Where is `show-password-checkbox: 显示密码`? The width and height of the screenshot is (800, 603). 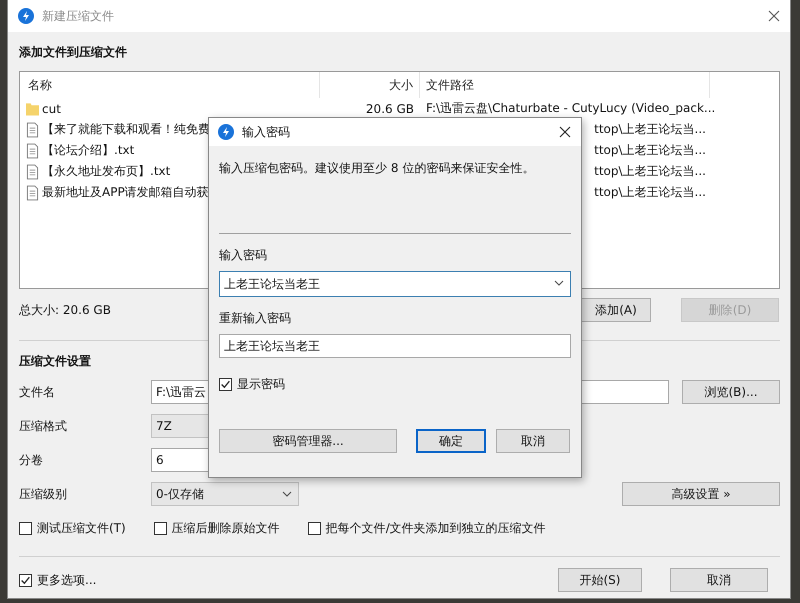 show-password-checkbox: 显示密码 is located at coordinates (395, 384).